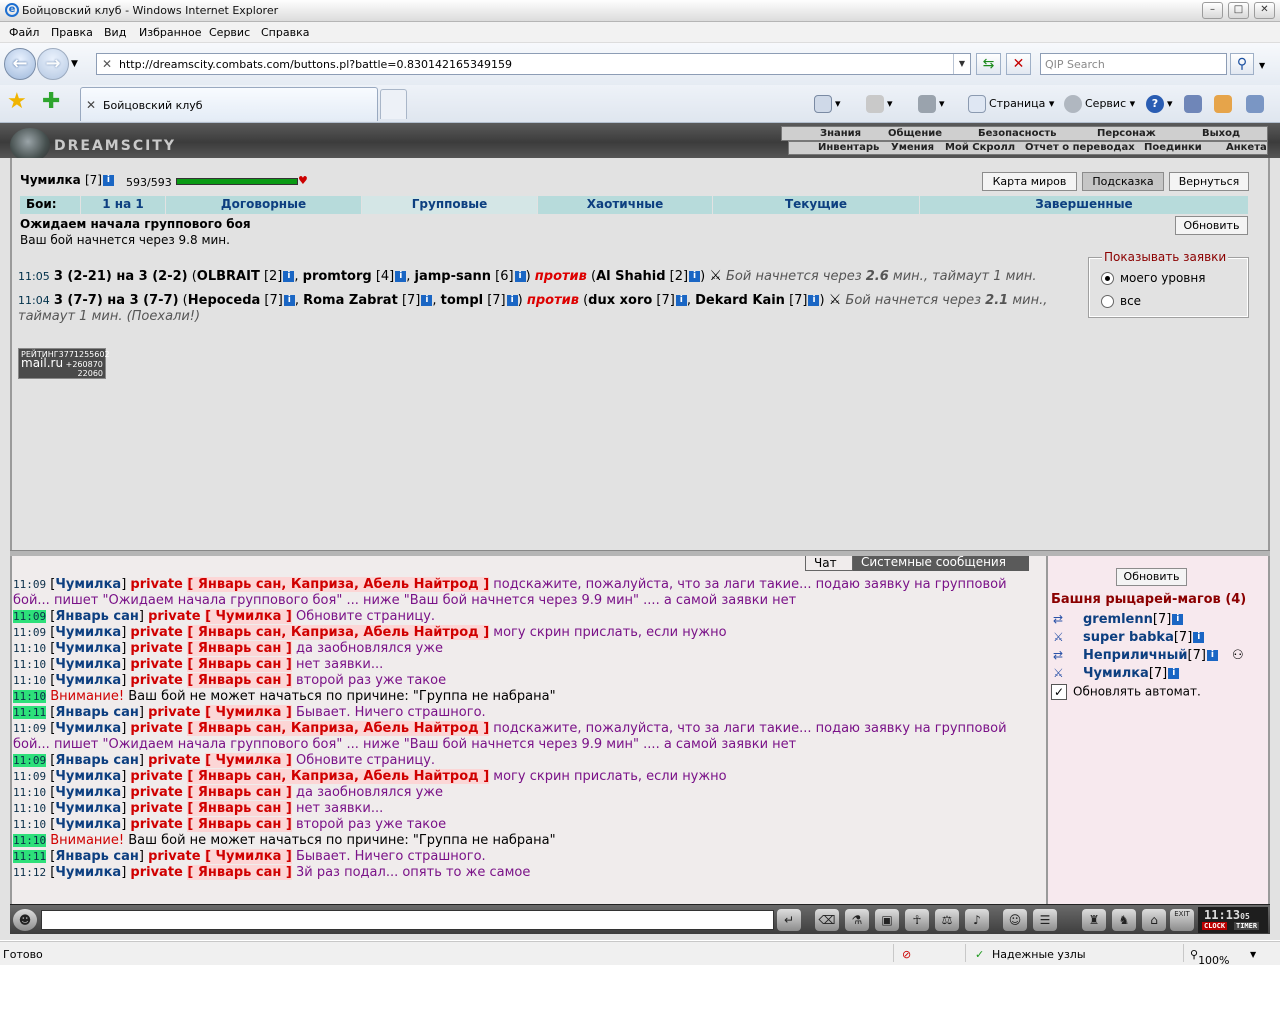  What do you see at coordinates (1080, 147) in the screenshot?
I see `nav-transfer-report: Отчет о переводах` at bounding box center [1080, 147].